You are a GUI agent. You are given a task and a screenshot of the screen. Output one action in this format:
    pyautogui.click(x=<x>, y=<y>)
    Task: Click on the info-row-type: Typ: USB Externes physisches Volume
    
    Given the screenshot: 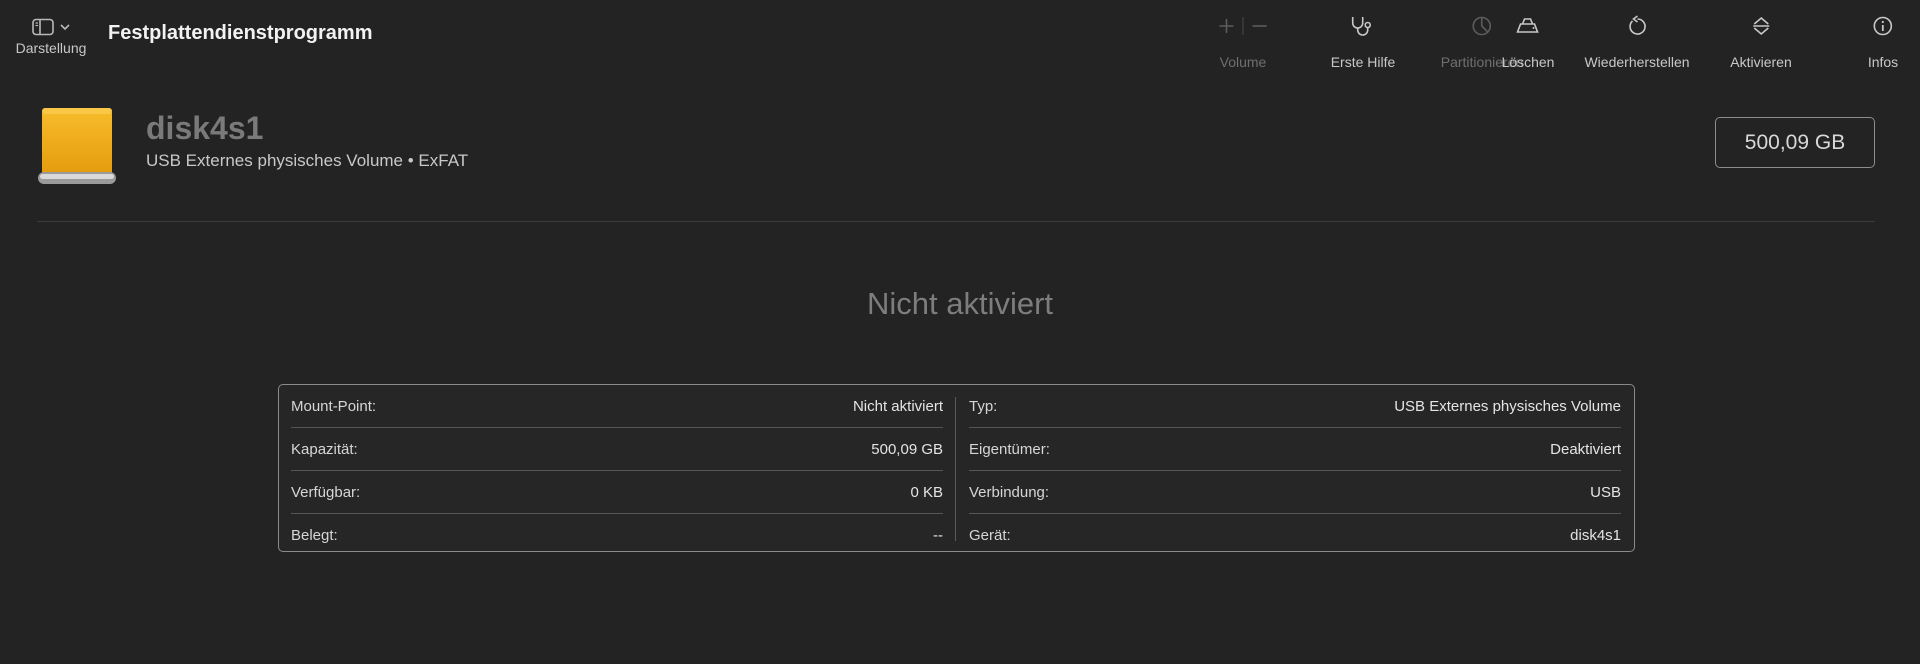 What is the action you would take?
    pyautogui.click(x=1295, y=406)
    